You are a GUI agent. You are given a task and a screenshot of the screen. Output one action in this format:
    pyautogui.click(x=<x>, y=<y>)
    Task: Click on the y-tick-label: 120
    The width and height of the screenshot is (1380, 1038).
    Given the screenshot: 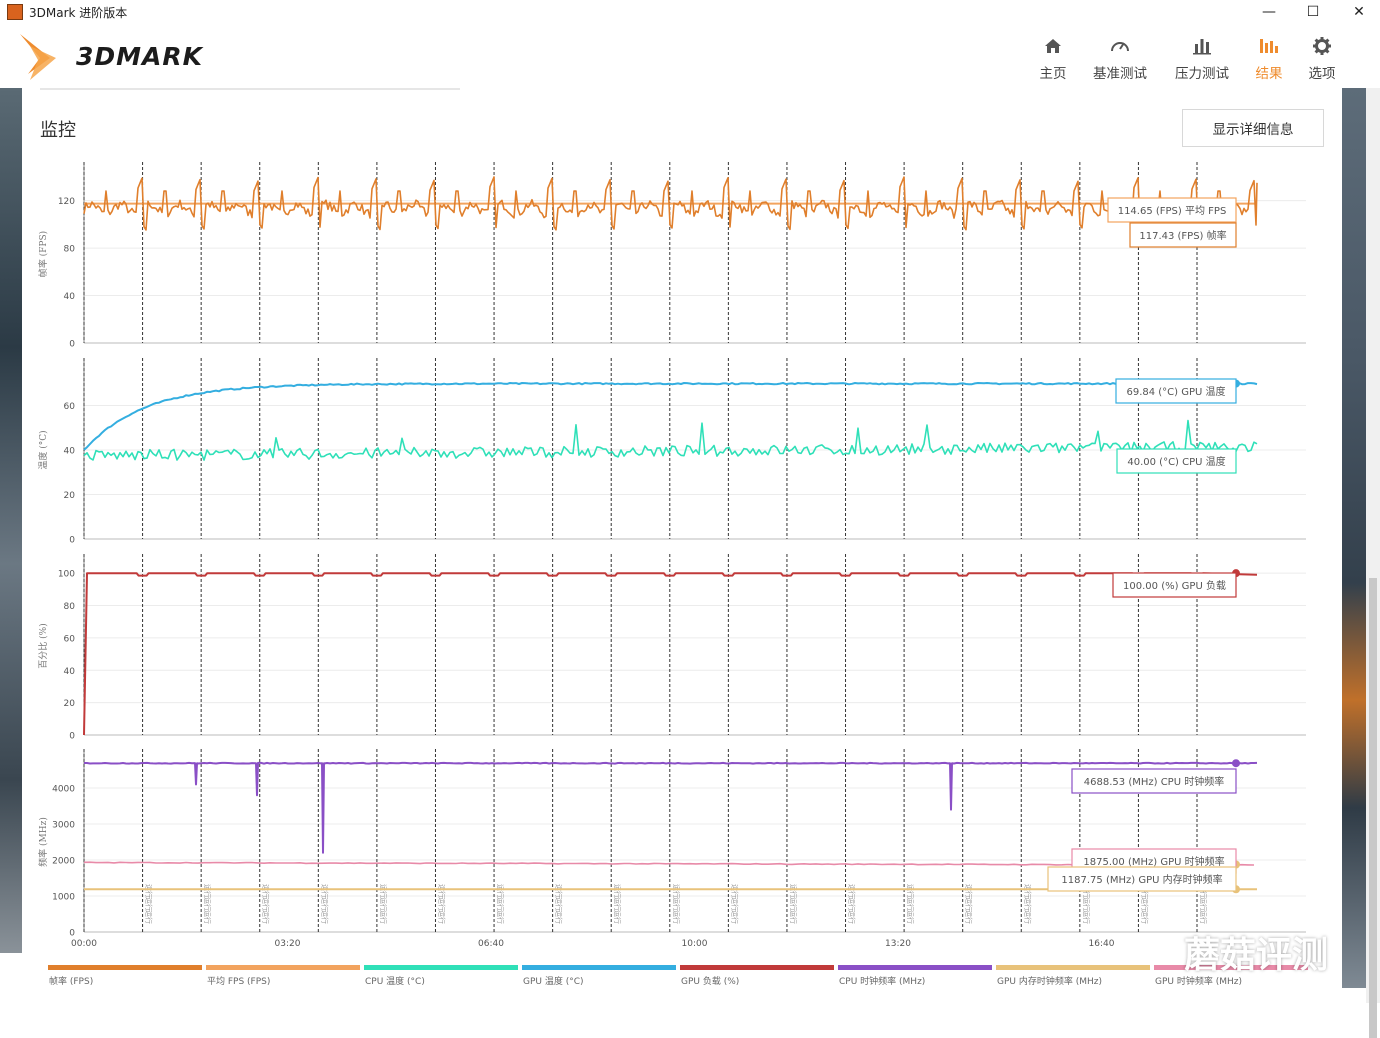 What is the action you would take?
    pyautogui.click(x=66, y=202)
    